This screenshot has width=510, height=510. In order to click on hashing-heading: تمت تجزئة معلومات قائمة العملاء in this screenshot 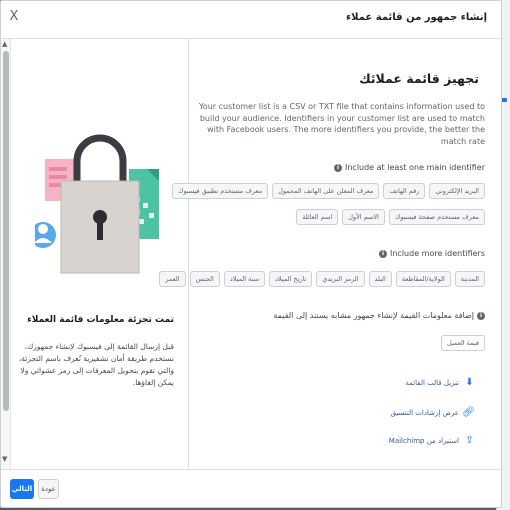, I will do `click(100, 320)`.